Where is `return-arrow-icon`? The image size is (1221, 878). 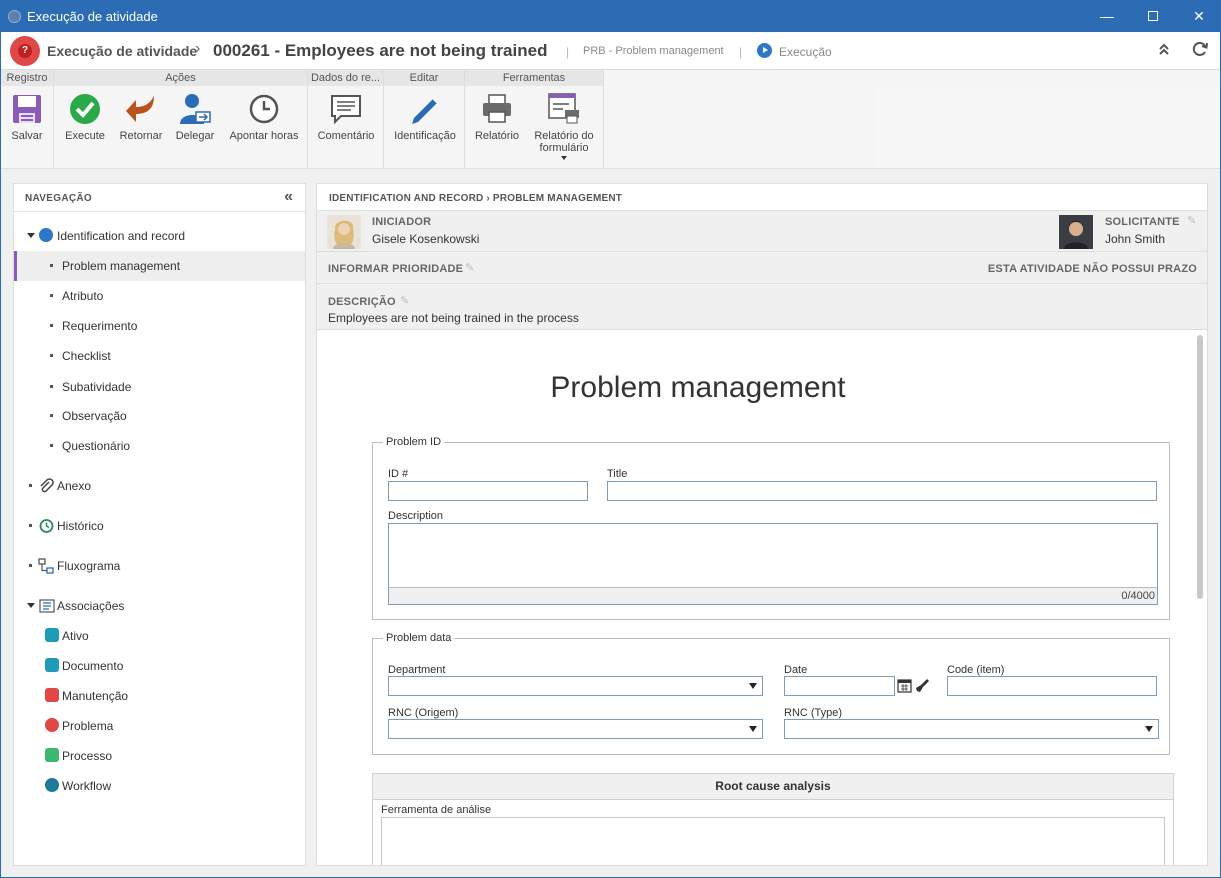 return-arrow-icon is located at coordinates (141, 109).